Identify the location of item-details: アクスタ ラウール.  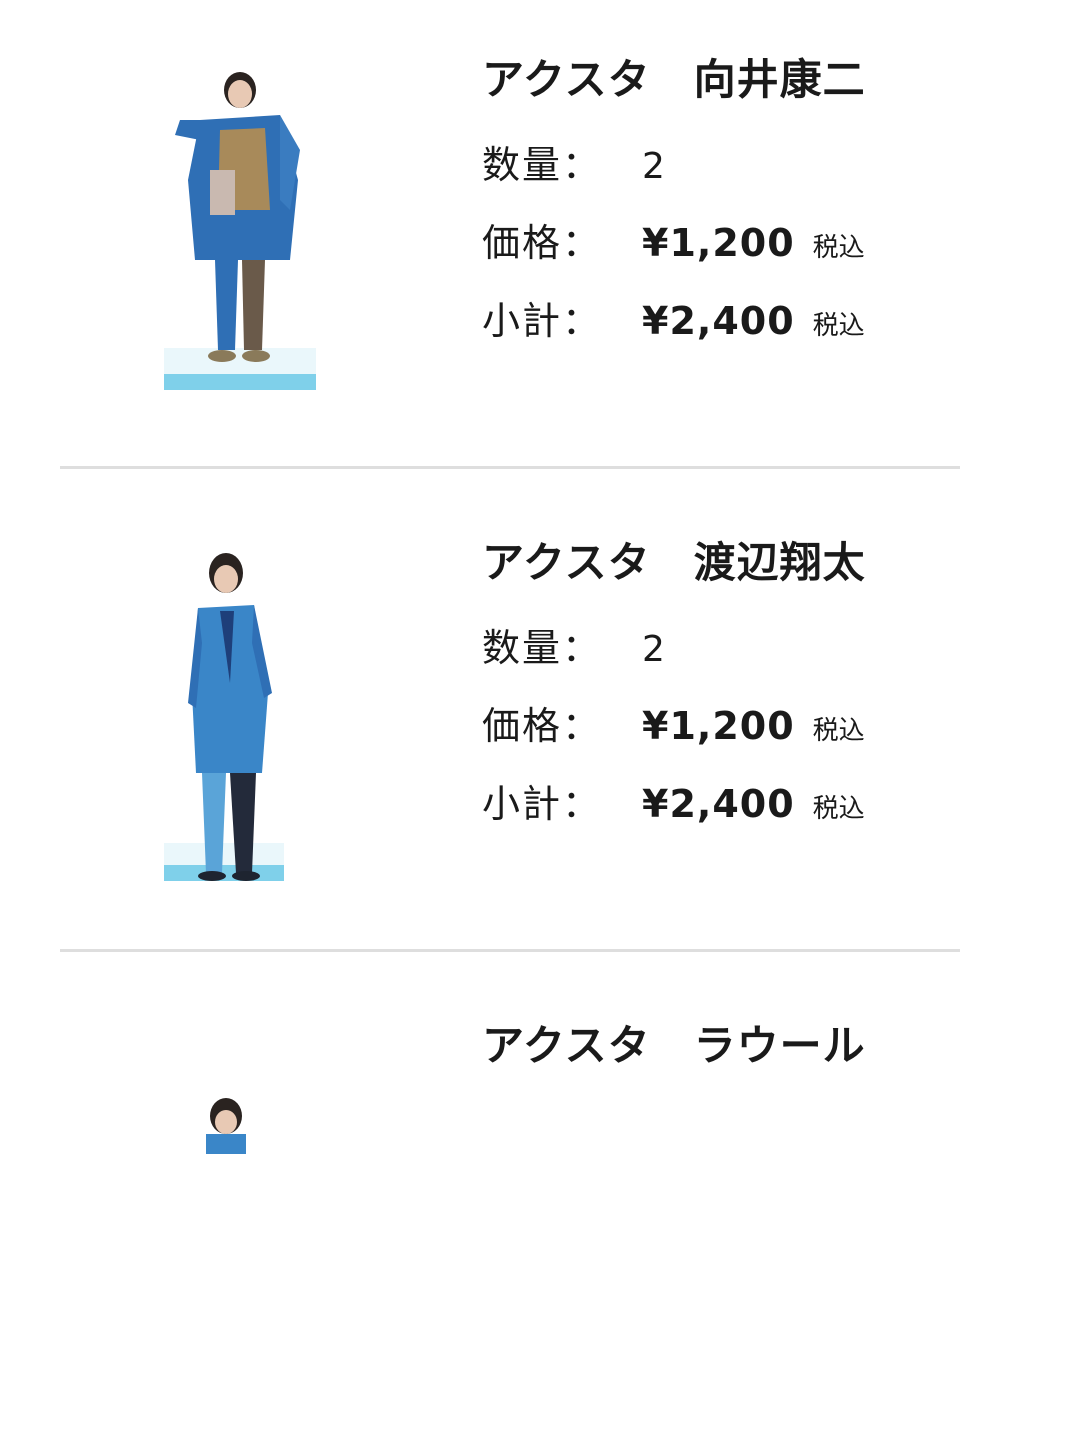
(762, 1060).